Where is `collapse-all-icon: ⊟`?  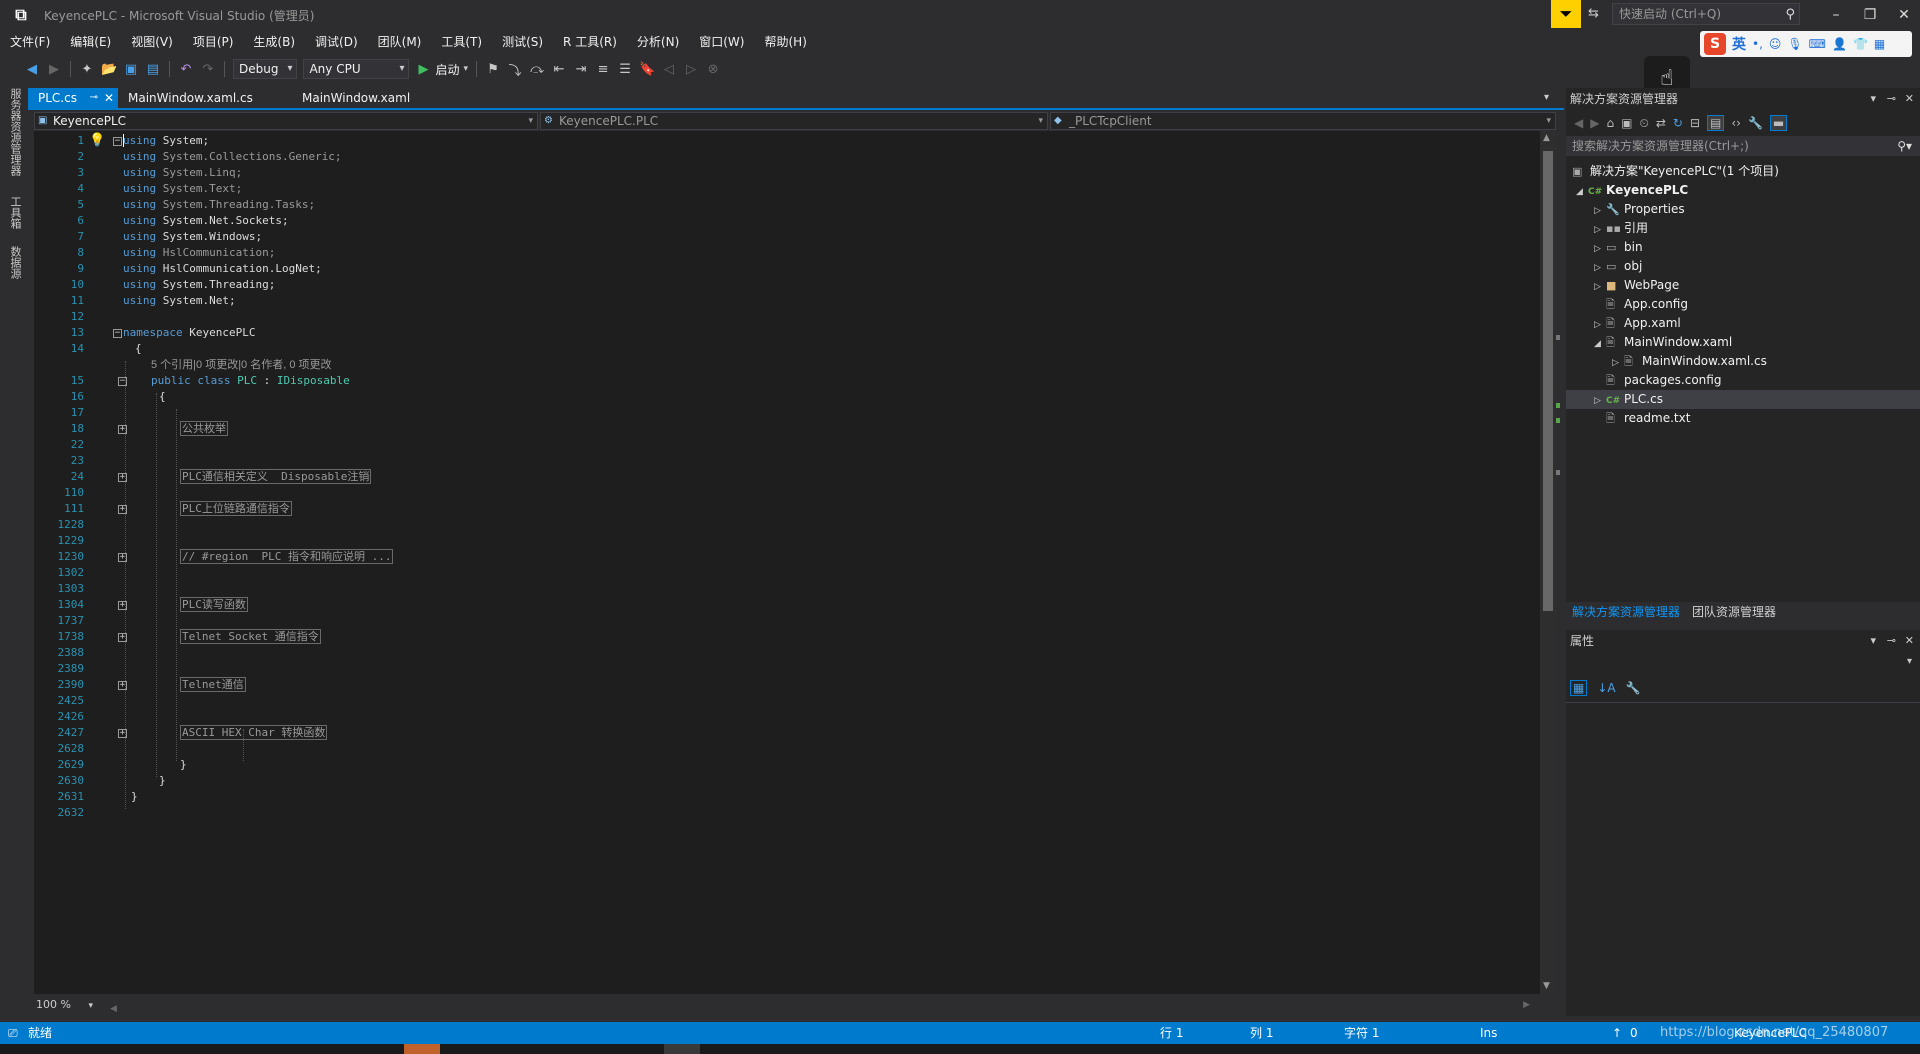
collapse-all-icon: ⊟ is located at coordinates (1695, 123).